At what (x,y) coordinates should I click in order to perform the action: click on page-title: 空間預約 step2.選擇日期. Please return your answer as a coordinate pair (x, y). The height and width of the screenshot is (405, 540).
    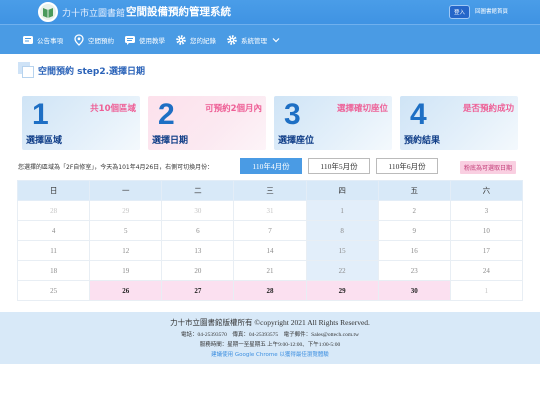
    Looking at the image, I should click on (92, 71).